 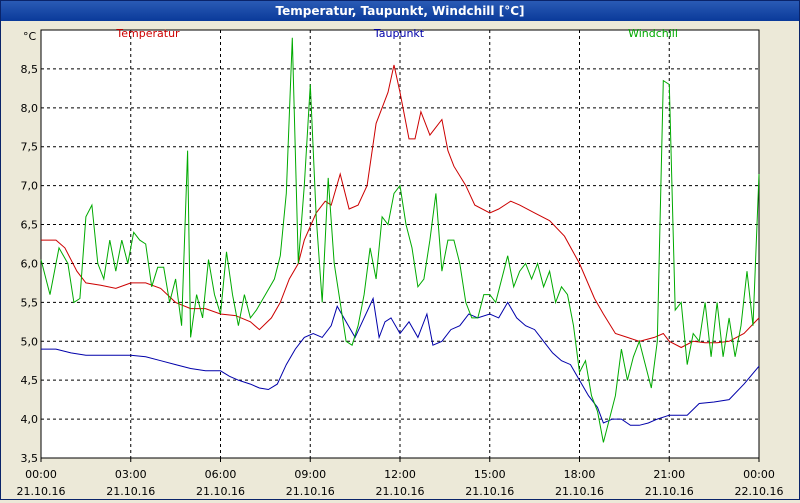 What do you see at coordinates (221, 474) in the screenshot?
I see `x-tick-time: 06:00` at bounding box center [221, 474].